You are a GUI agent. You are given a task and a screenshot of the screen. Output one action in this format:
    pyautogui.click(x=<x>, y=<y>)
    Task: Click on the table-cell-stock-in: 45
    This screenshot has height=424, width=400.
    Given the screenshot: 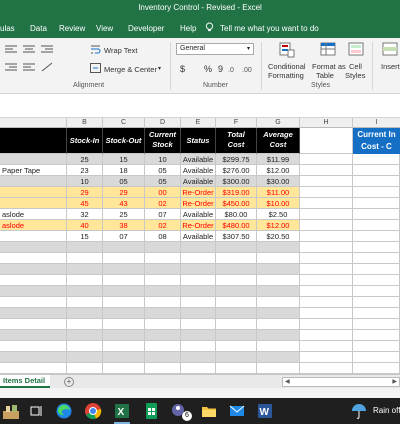 What is the action you would take?
    pyautogui.click(x=85, y=203)
    